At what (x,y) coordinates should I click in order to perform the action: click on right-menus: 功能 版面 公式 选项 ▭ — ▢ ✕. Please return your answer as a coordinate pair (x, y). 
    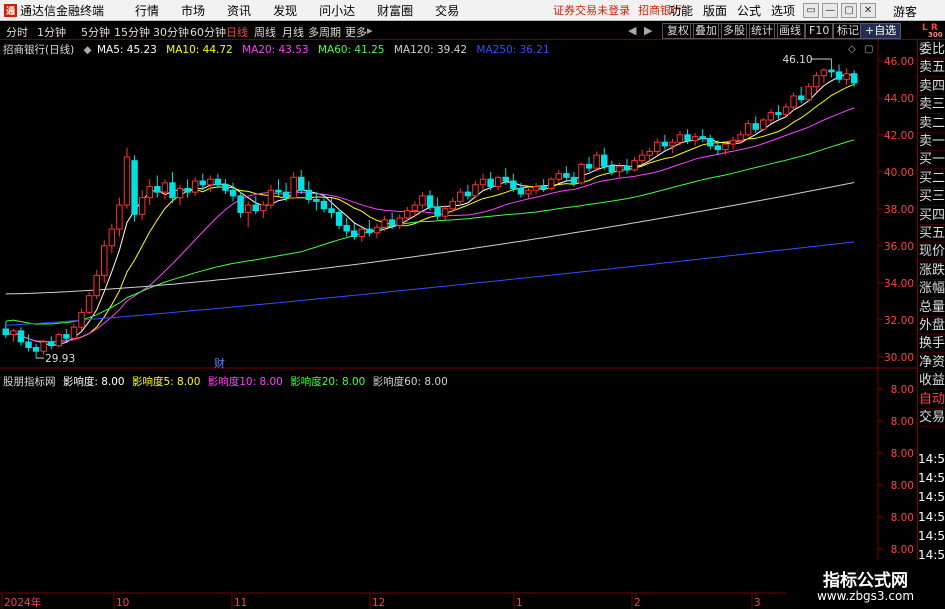
    Looking at the image, I should click on (770, 10).